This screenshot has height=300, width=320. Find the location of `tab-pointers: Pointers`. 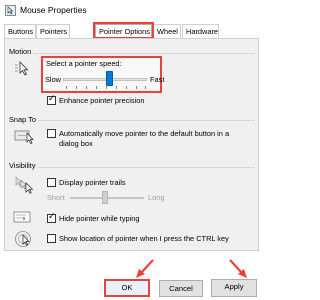

tab-pointers: Pointers is located at coordinates (53, 31).